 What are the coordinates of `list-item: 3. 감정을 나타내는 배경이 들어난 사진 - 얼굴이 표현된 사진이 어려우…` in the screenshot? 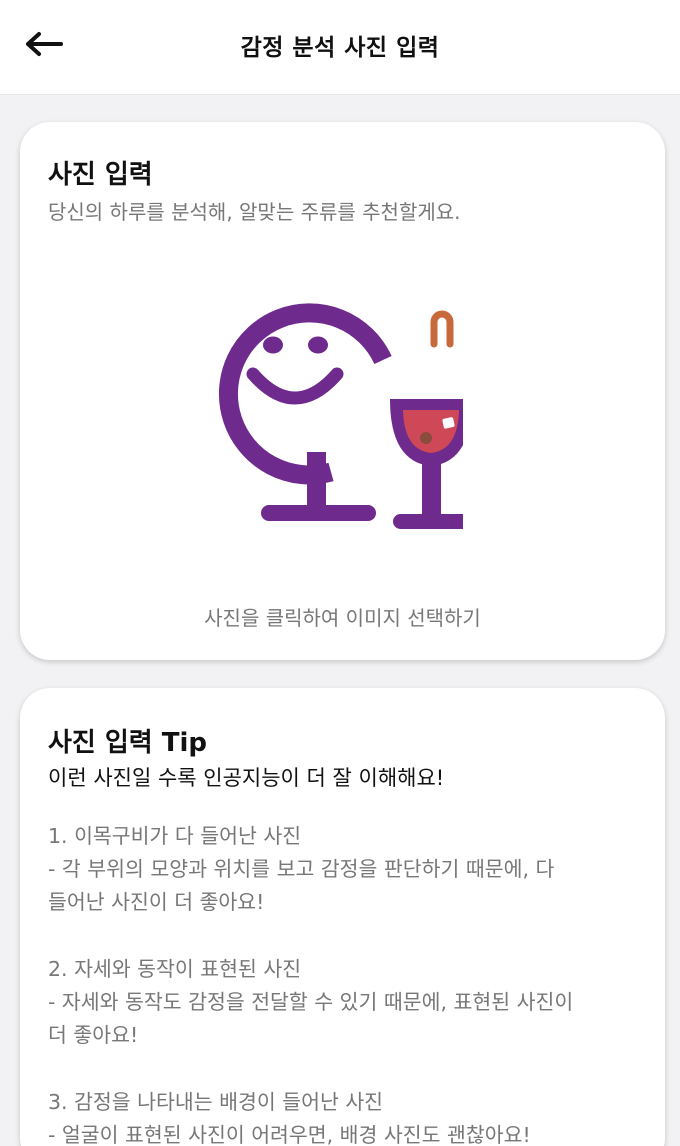 It's located at (348, 1116).